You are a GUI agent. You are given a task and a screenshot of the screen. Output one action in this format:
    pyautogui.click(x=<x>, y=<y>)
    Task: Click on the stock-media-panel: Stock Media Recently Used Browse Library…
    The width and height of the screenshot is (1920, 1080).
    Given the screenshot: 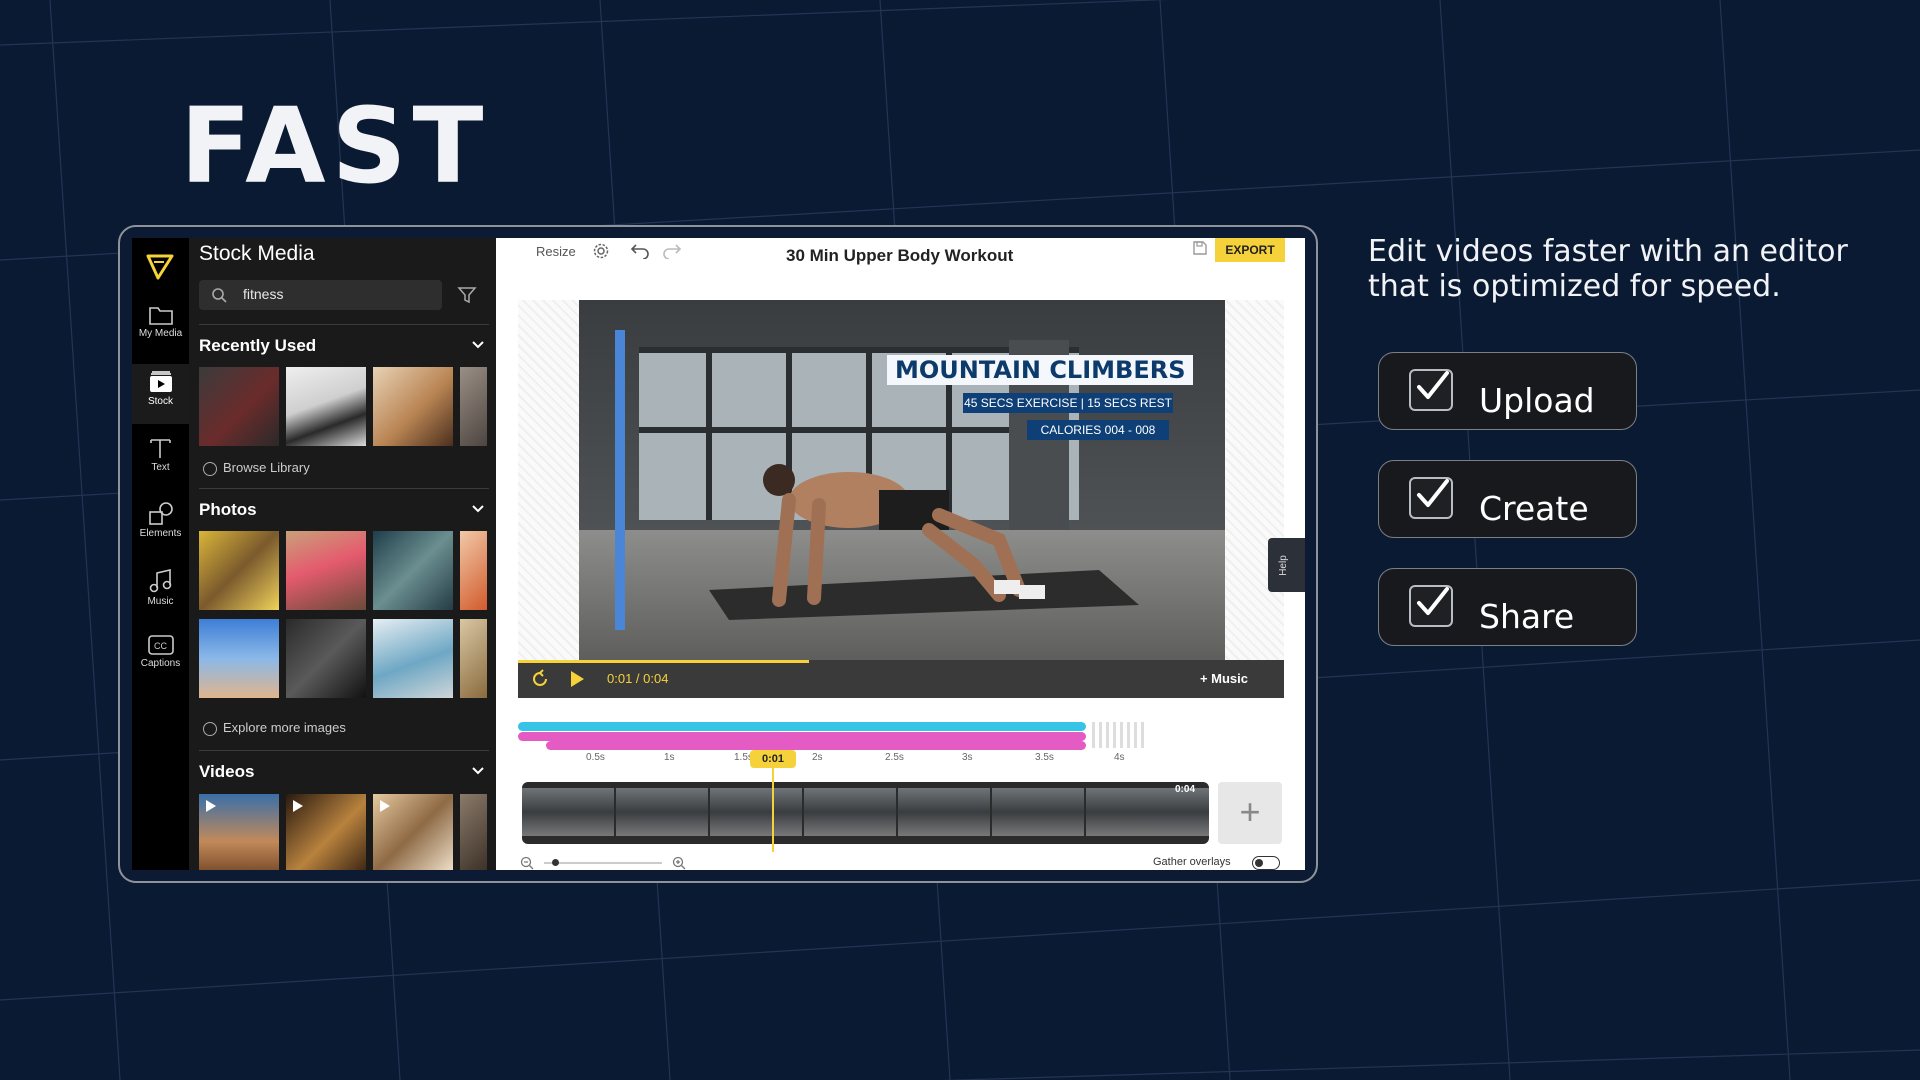 What is the action you would take?
    pyautogui.click(x=342, y=554)
    